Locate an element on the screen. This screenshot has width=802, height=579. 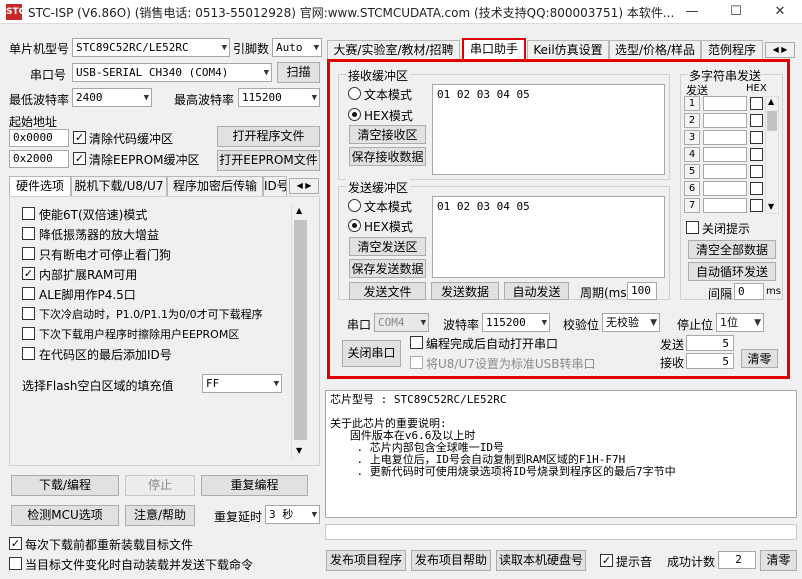
tab-offline-download: 脱机下载/U8/U7 is located at coordinates (119, 186).